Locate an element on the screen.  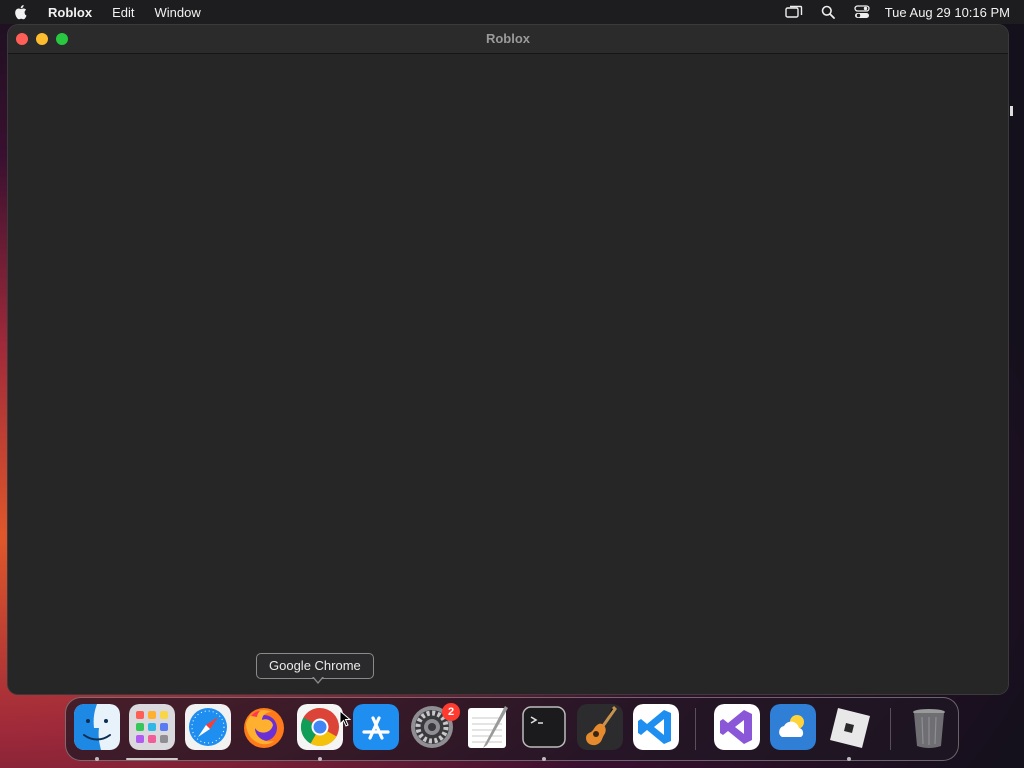
window-titlebar: Roblox is located at coordinates (508, 39).